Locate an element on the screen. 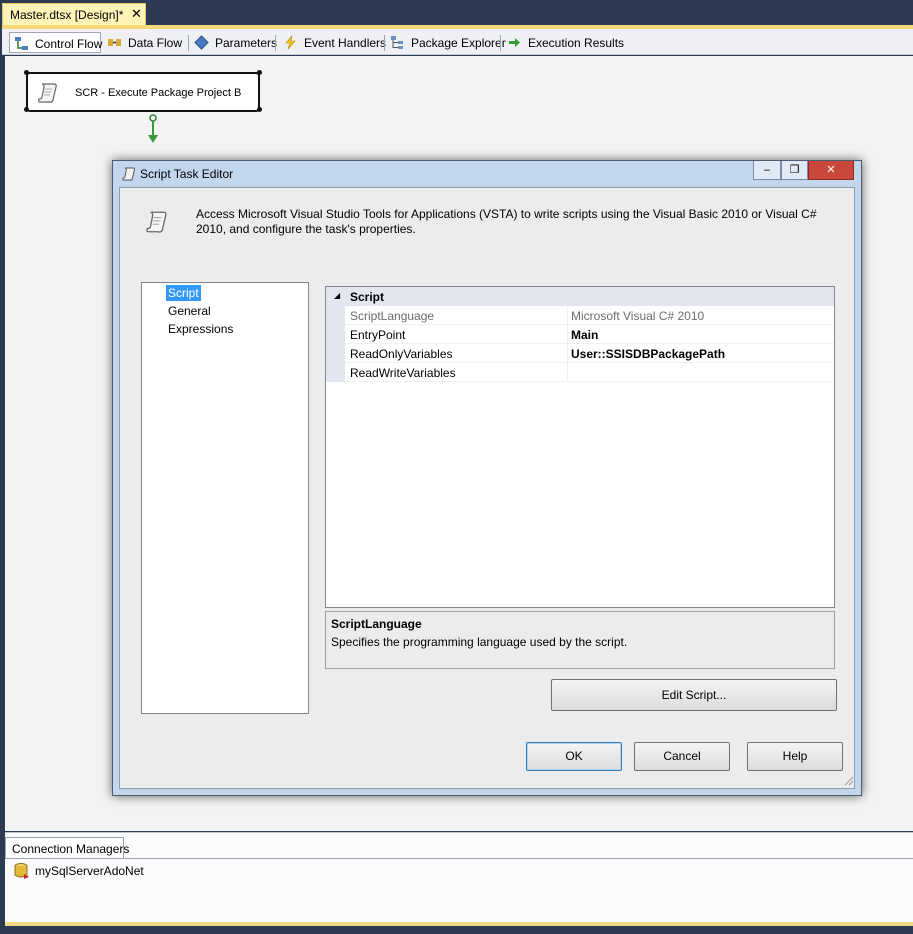 This screenshot has width=913, height=934. tab-label: Event Handlers is located at coordinates (345, 43).